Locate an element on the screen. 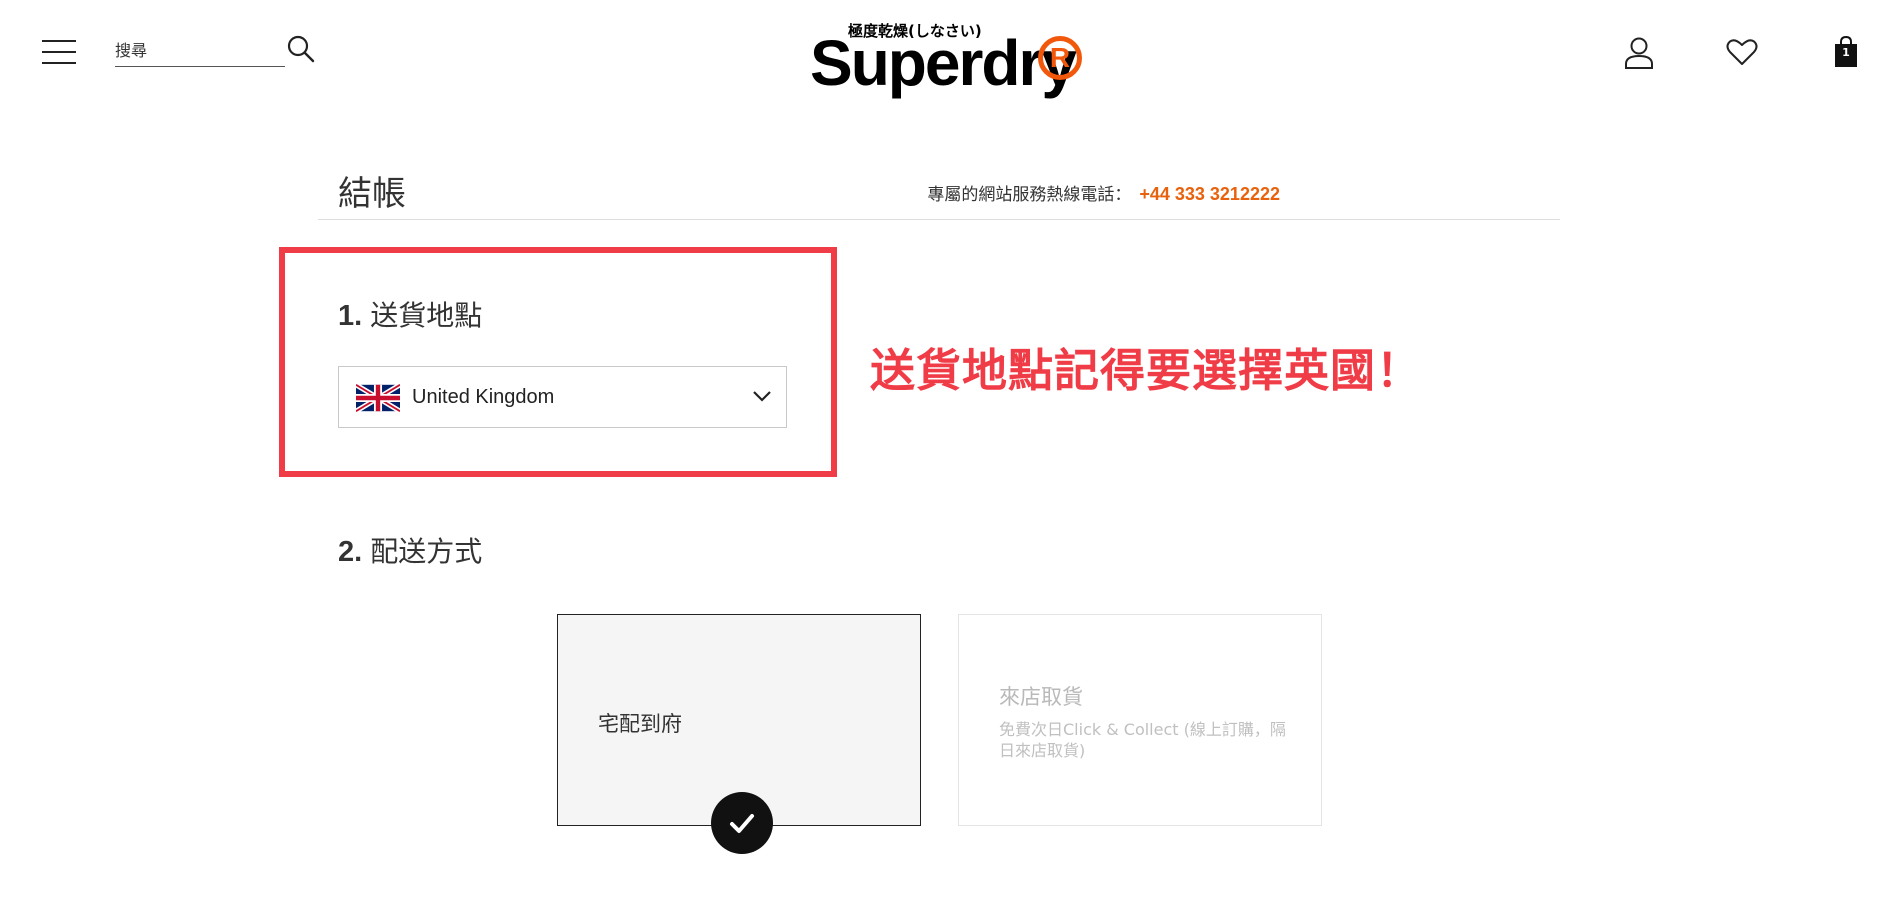 The height and width of the screenshot is (916, 1892). page-title: 結帳 is located at coordinates (372, 194).